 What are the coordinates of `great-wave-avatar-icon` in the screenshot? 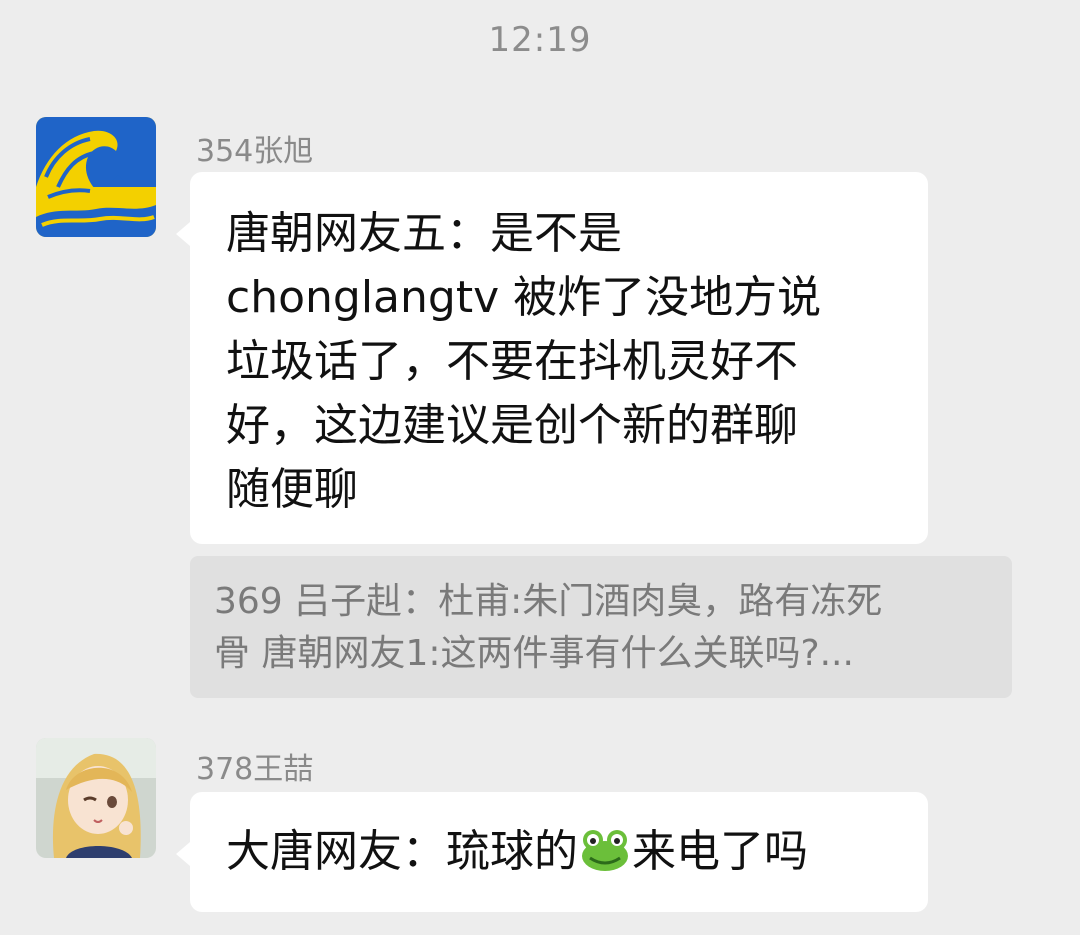 It's located at (96, 177).